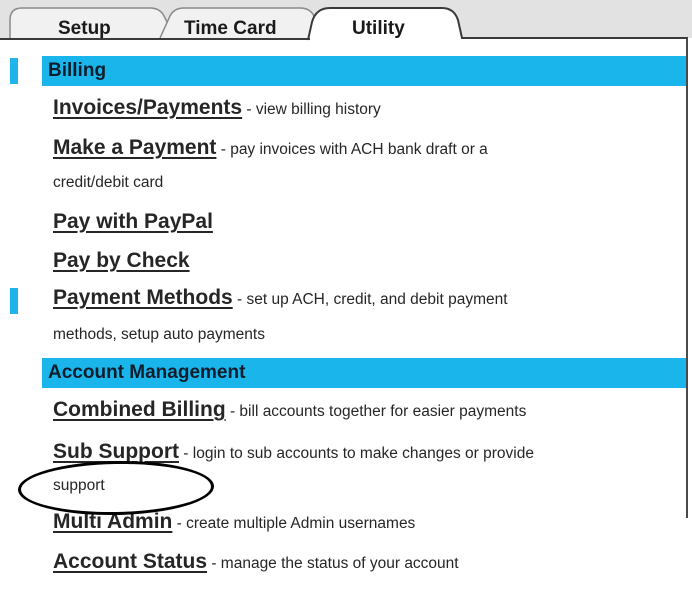 This screenshot has width=692, height=594. What do you see at coordinates (370, 299) in the screenshot?
I see `item-description: - set up ACH, credit, and debit payment` at bounding box center [370, 299].